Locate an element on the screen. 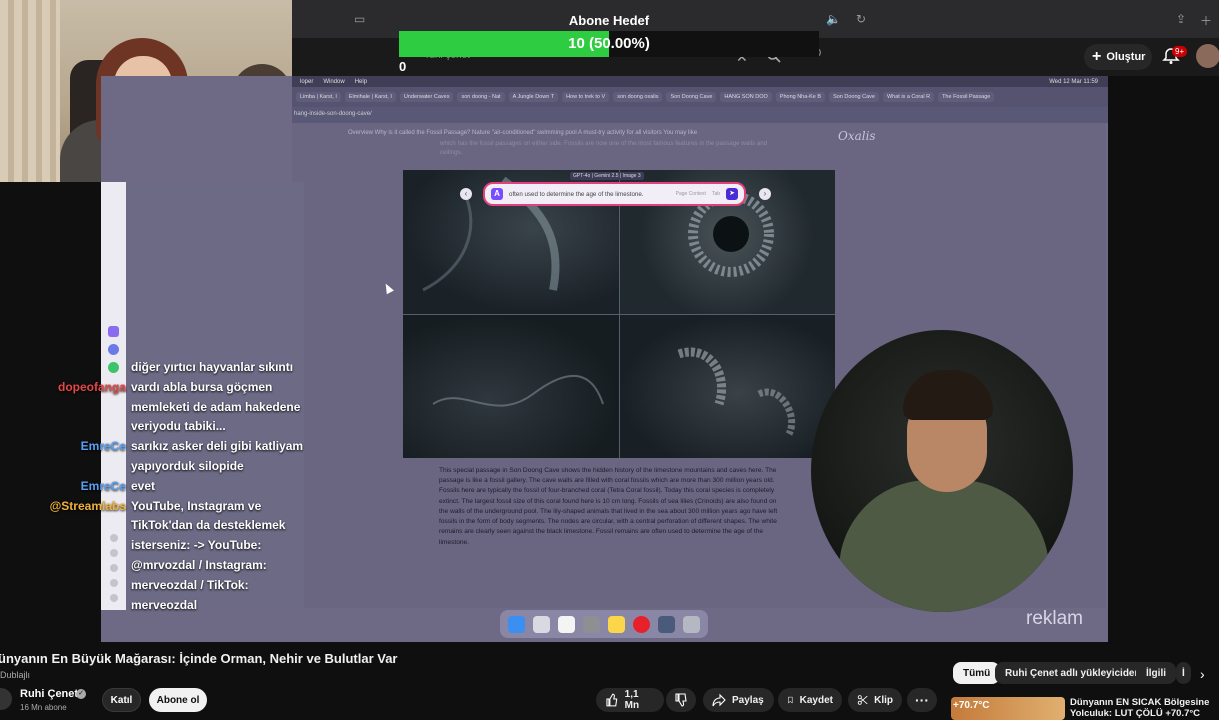  chat-sidebar is located at coordinates (113, 396).